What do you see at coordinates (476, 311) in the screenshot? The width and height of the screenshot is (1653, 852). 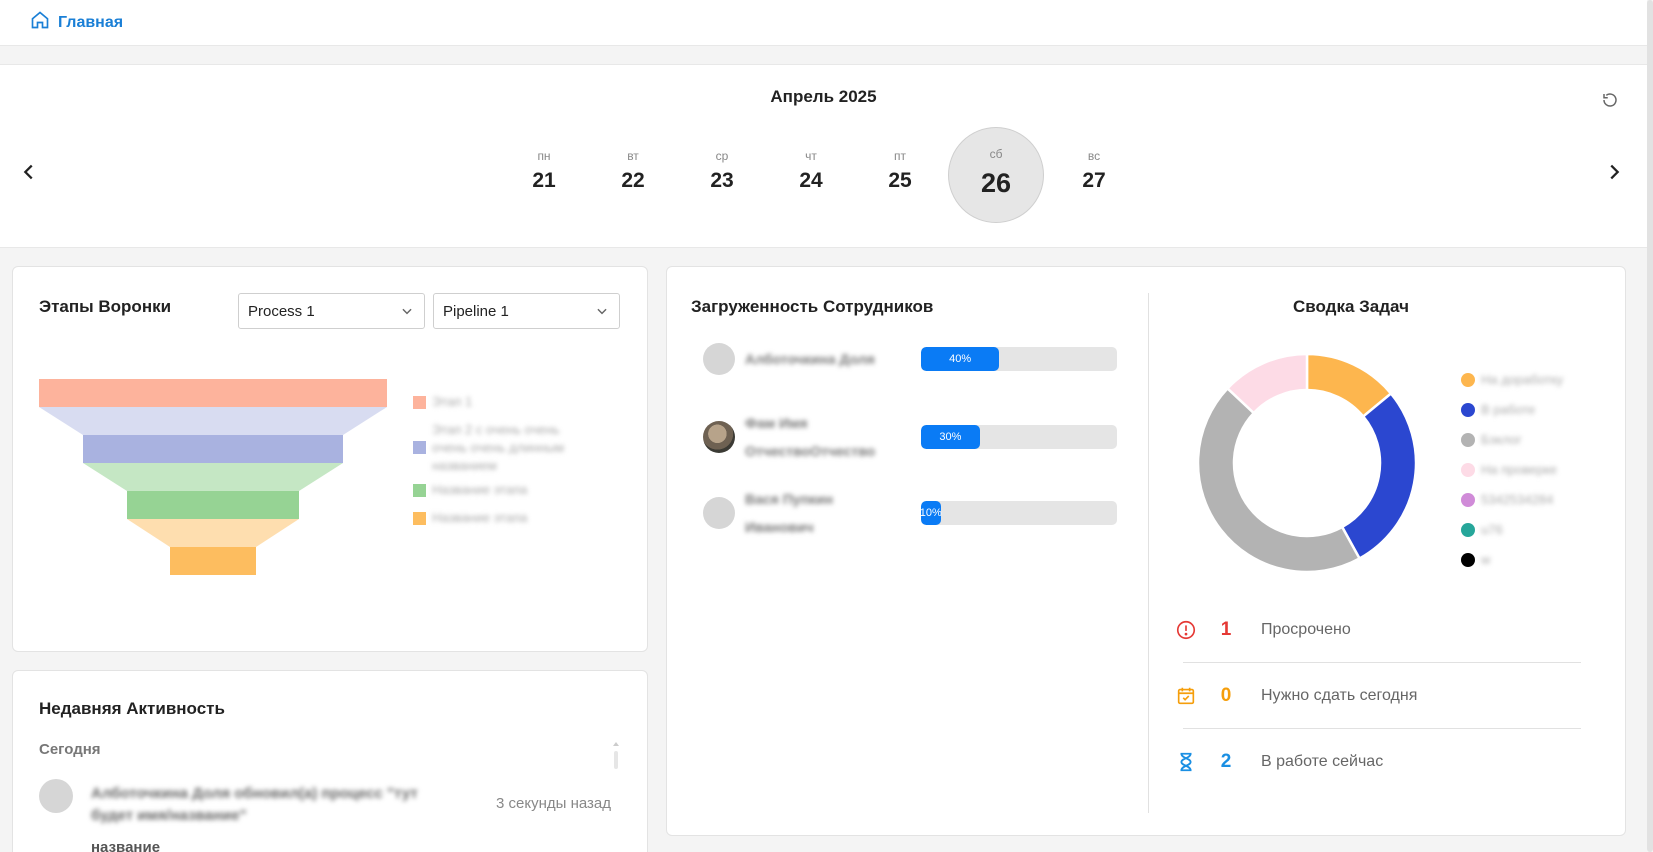 I see `pipeline-select-value: Pipeline 1` at bounding box center [476, 311].